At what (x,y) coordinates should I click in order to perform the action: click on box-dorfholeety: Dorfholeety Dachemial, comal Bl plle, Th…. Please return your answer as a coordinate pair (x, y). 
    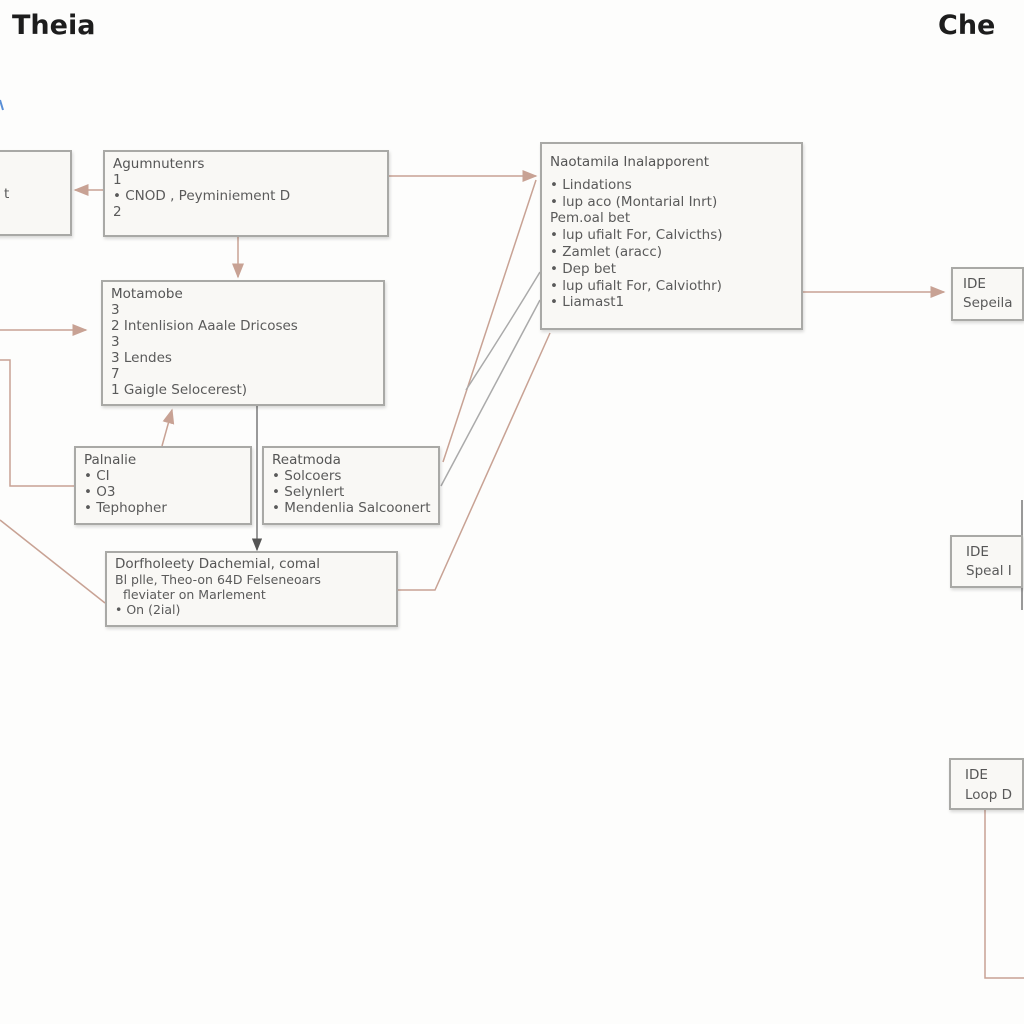
    Looking at the image, I should click on (251, 589).